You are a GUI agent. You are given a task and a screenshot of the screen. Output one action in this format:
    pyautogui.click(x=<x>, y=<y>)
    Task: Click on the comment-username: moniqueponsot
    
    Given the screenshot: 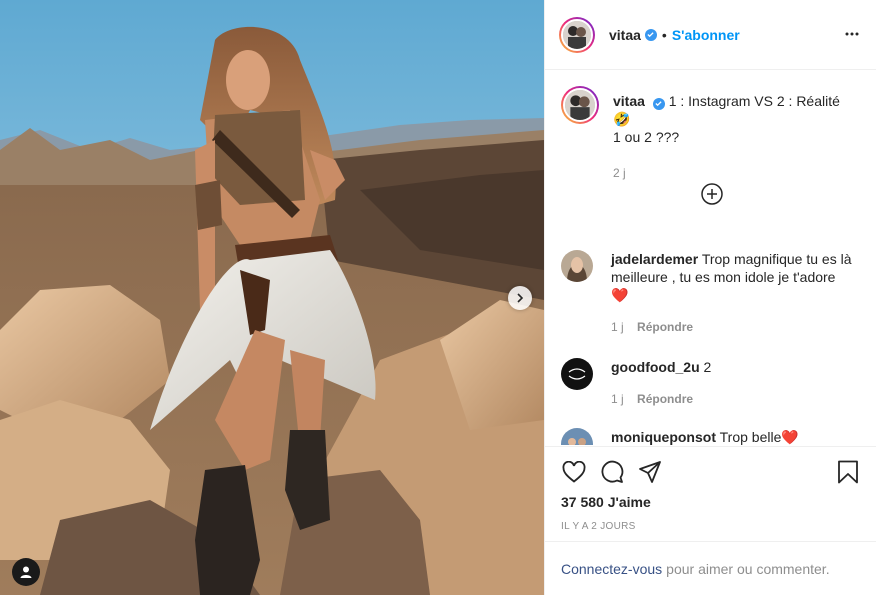 What is the action you would take?
    pyautogui.click(x=663, y=437)
    